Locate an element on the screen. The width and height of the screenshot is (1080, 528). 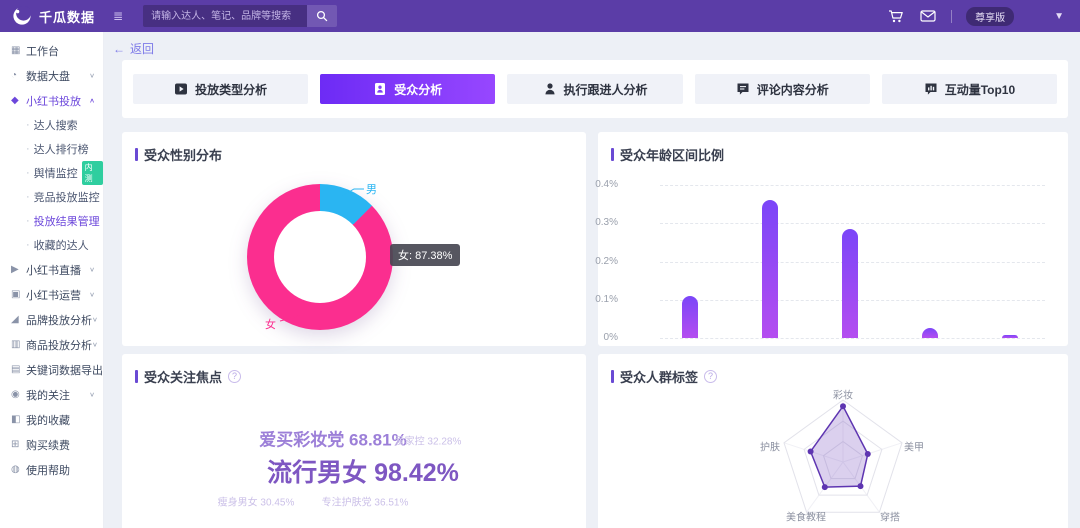
plan-badge: 尊享版 is located at coordinates (990, 16).